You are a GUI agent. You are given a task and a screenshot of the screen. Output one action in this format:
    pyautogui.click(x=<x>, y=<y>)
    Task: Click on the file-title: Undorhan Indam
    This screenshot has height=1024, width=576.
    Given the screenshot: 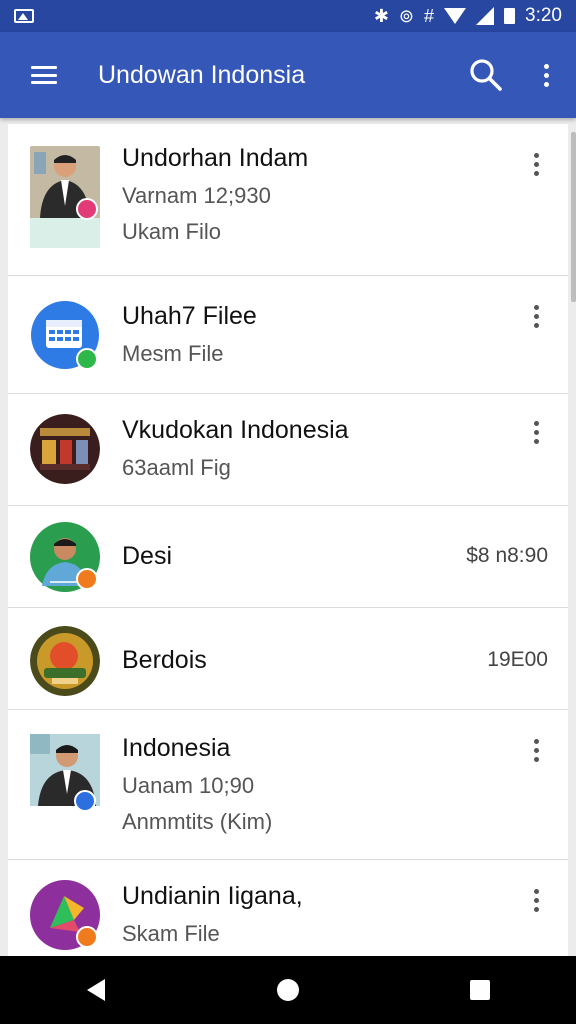 What is the action you would take?
    pyautogui.click(x=215, y=158)
    